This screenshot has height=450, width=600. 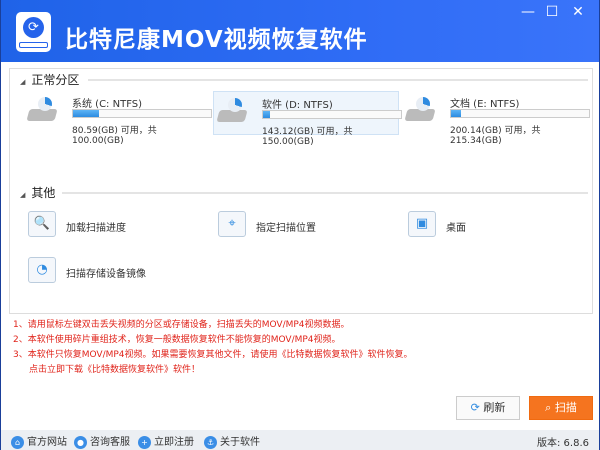 I want to click on refresh-icon: ⟳, so click(x=475, y=407).